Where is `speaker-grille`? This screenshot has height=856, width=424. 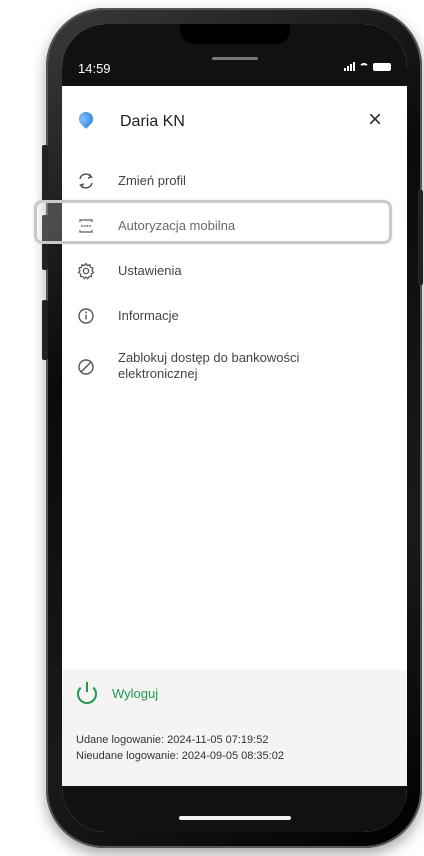
speaker-grille is located at coordinates (235, 58).